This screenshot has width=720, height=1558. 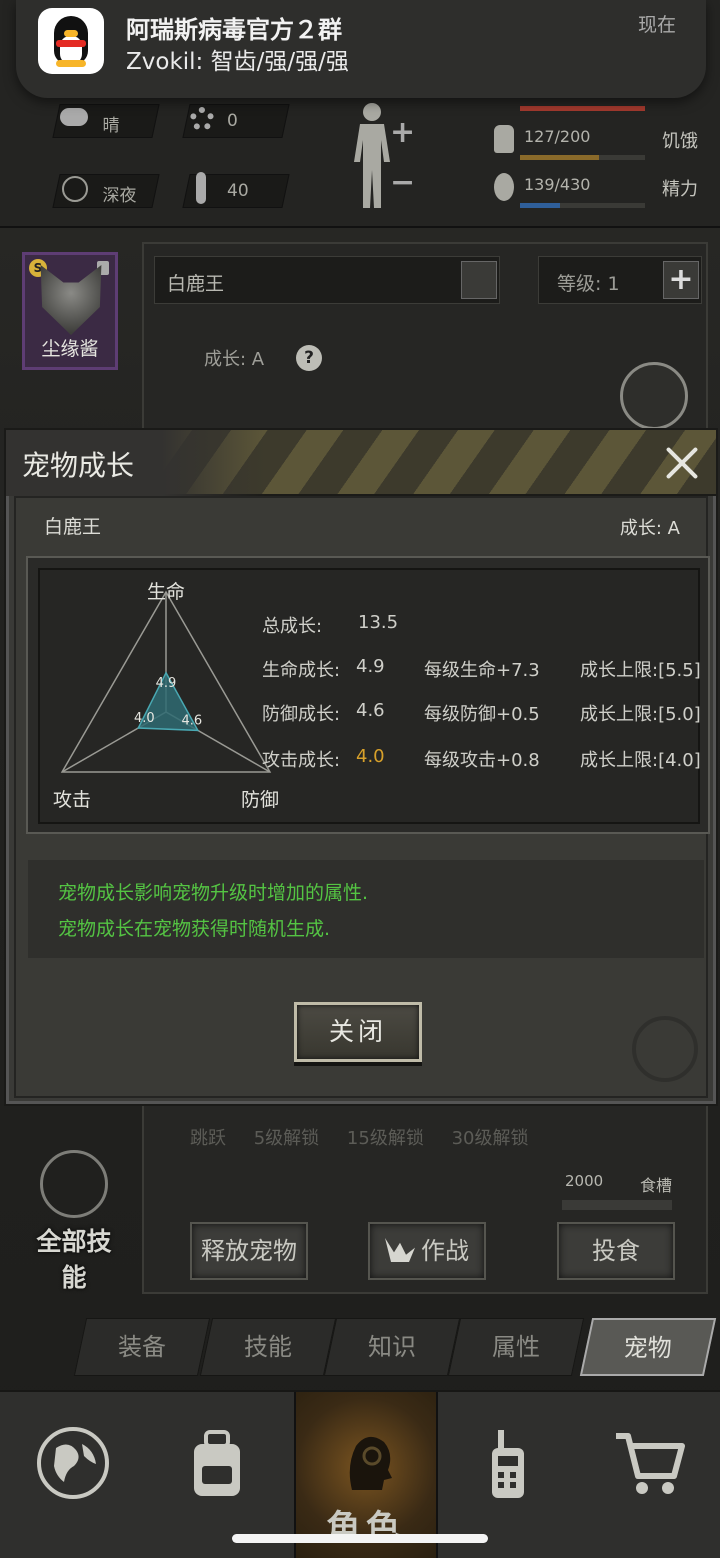 I want to click on body-silhouette-icon, so click(x=372, y=155).